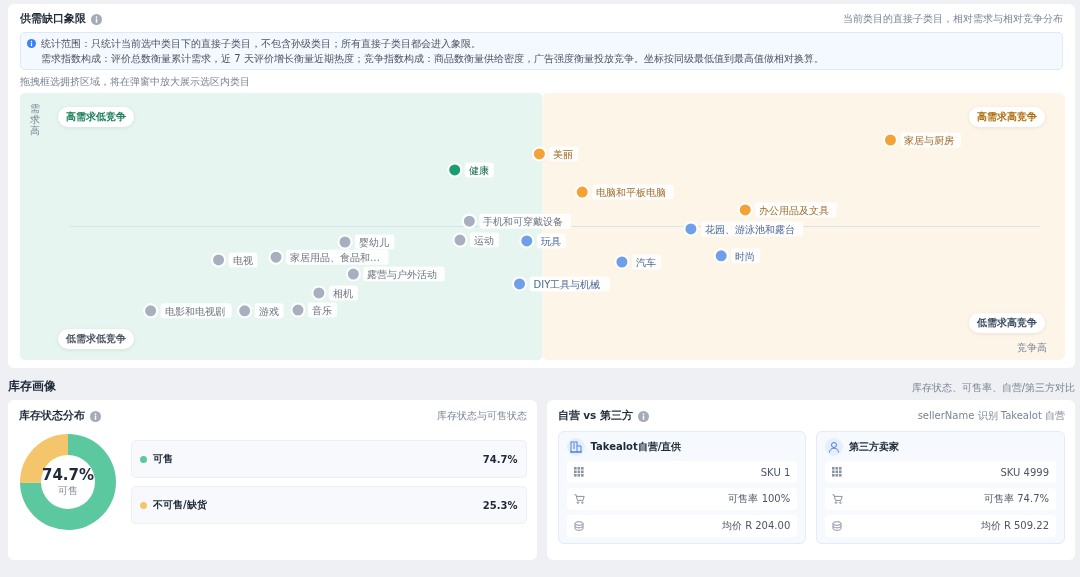 The height and width of the screenshot is (577, 1080). I want to click on panel-title: Takealot自营/直供, so click(636, 447).